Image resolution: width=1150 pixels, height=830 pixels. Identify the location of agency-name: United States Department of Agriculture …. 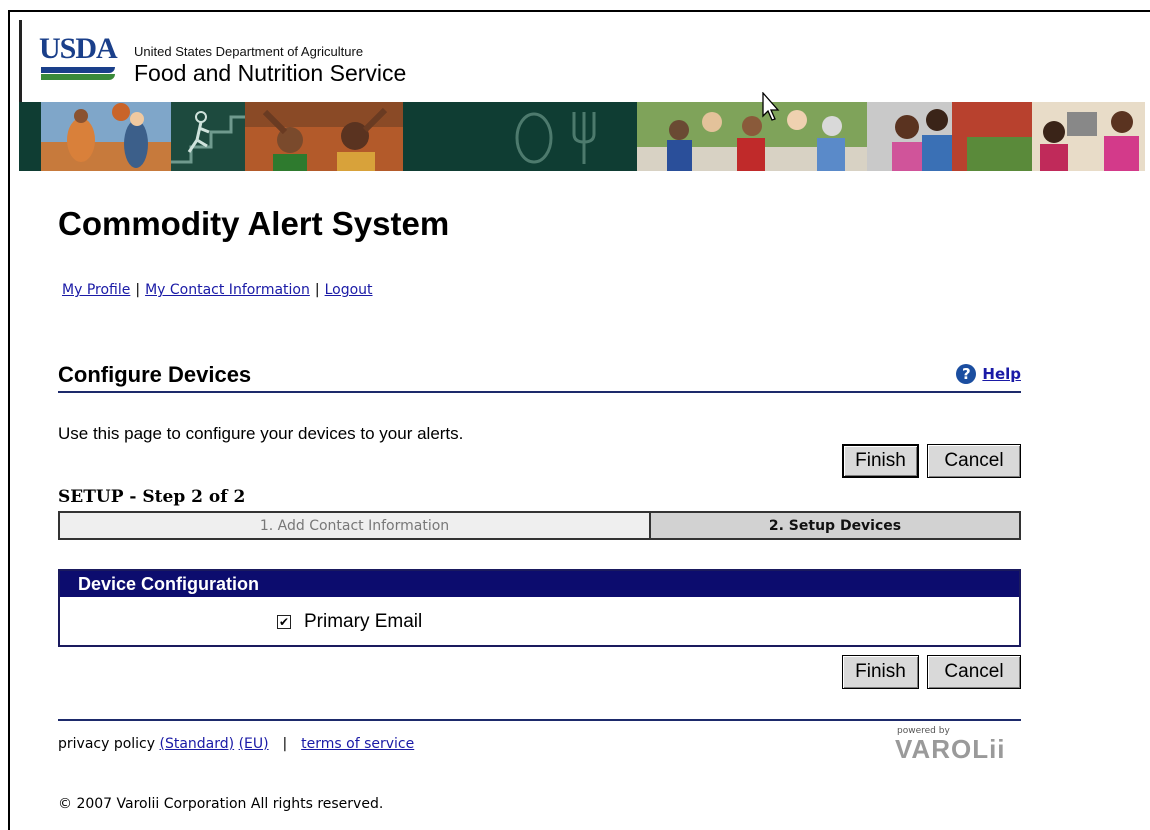
(270, 65).